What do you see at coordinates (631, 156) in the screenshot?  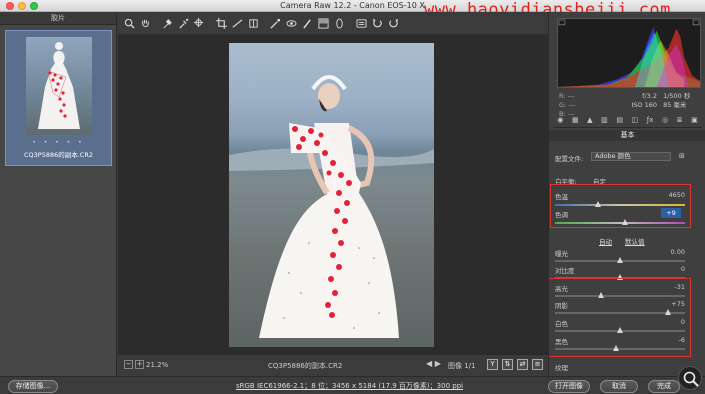 I see `profile-select: Adobe 颜色` at bounding box center [631, 156].